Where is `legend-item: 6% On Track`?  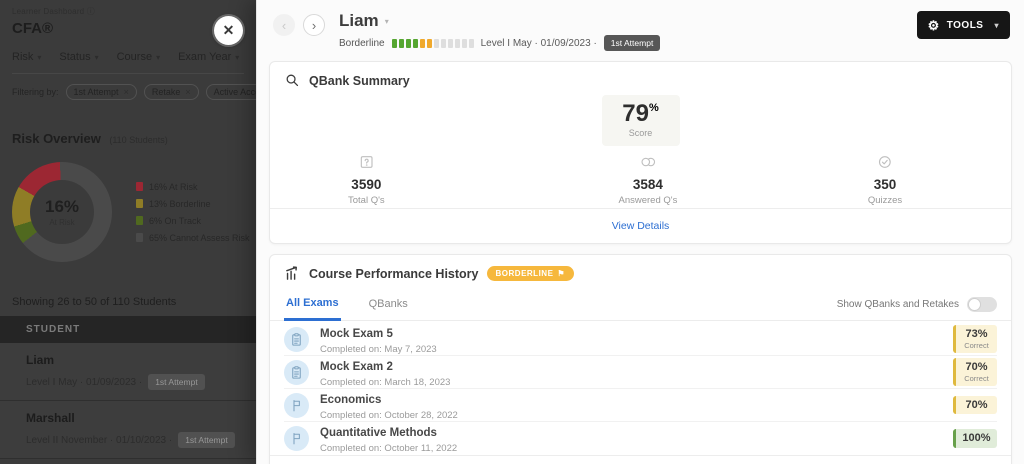 legend-item: 6% On Track is located at coordinates (193, 221).